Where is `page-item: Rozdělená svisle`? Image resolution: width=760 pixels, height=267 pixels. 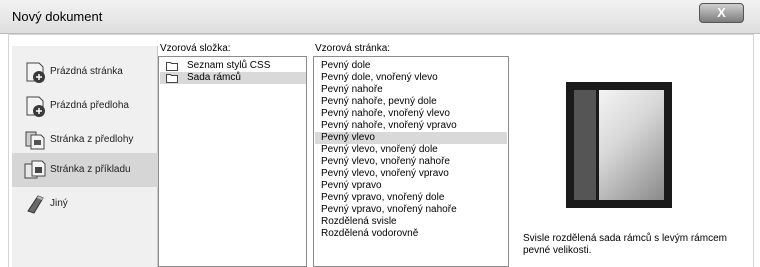 page-item: Rozdělená svisle is located at coordinates (411, 222).